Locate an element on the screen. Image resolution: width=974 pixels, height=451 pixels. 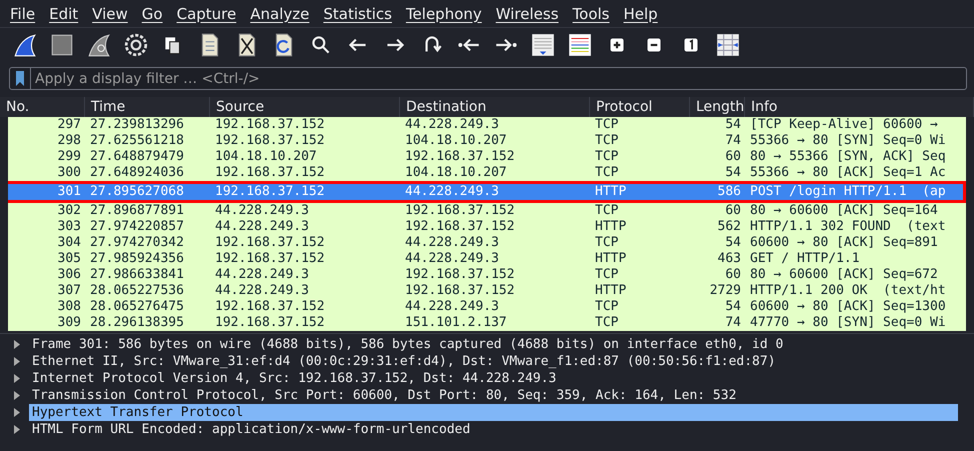
menu-item: Statistics is located at coordinates (357, 13).